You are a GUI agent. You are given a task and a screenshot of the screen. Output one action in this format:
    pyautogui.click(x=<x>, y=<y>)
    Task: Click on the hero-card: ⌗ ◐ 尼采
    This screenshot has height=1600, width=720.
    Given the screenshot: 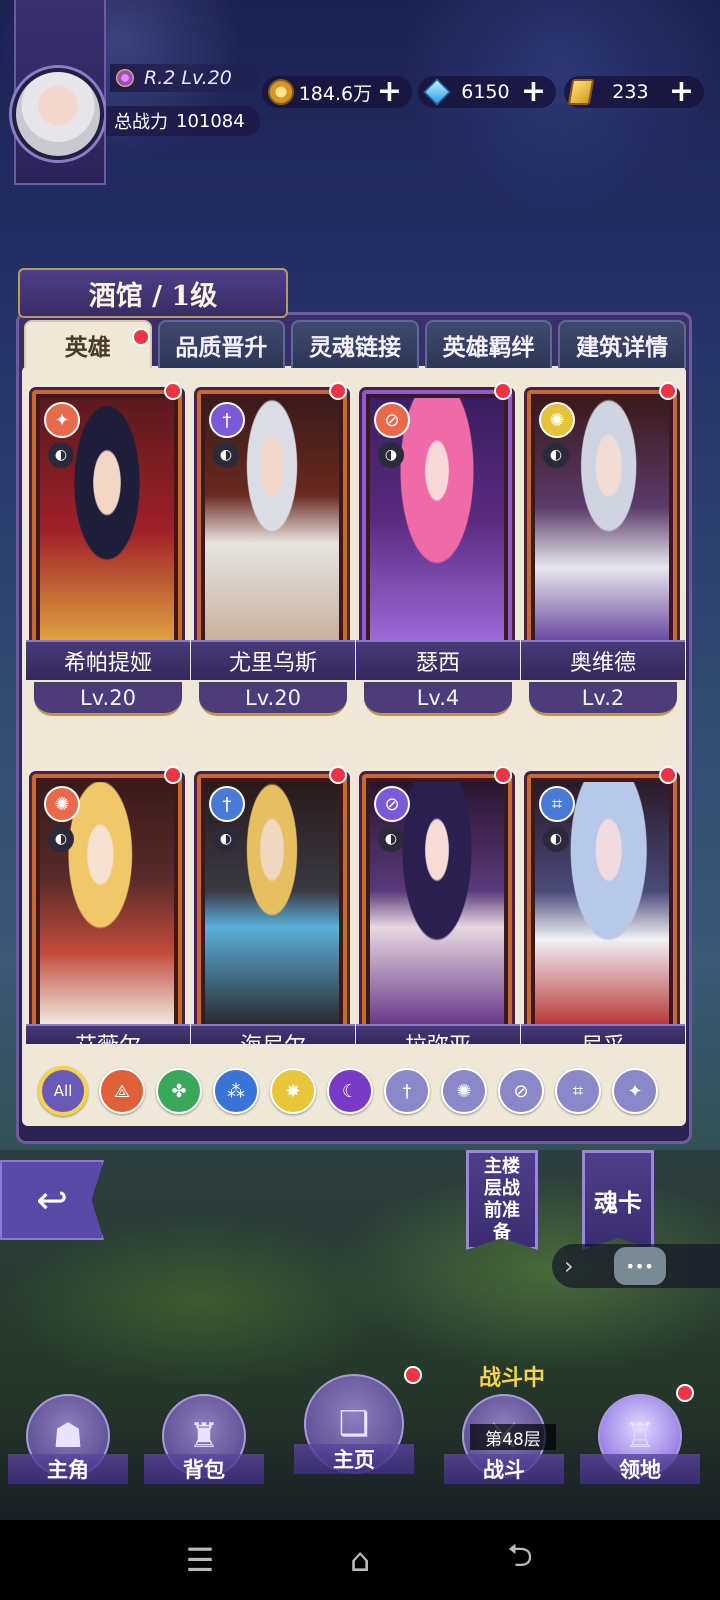 What is the action you would take?
    pyautogui.click(x=603, y=911)
    